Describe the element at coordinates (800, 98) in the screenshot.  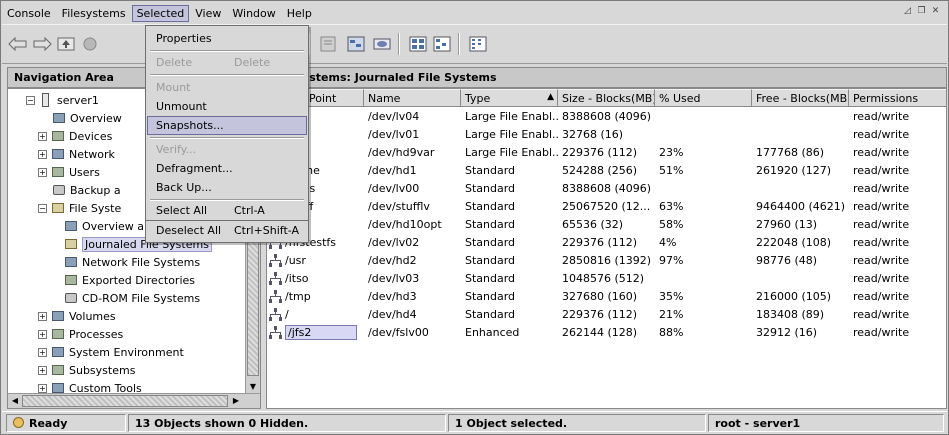
I see `column-free: Free - Blocks(MB)` at that location.